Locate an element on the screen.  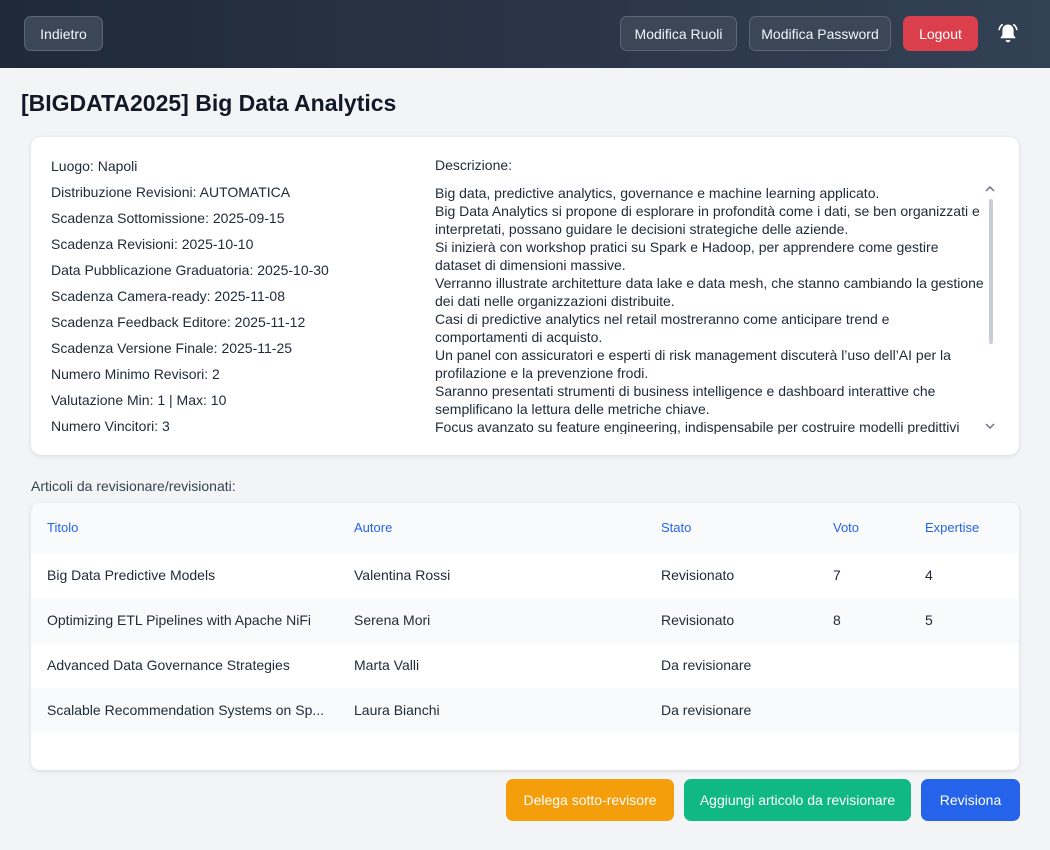
cell-expertise: 4 is located at coordinates (929, 575).